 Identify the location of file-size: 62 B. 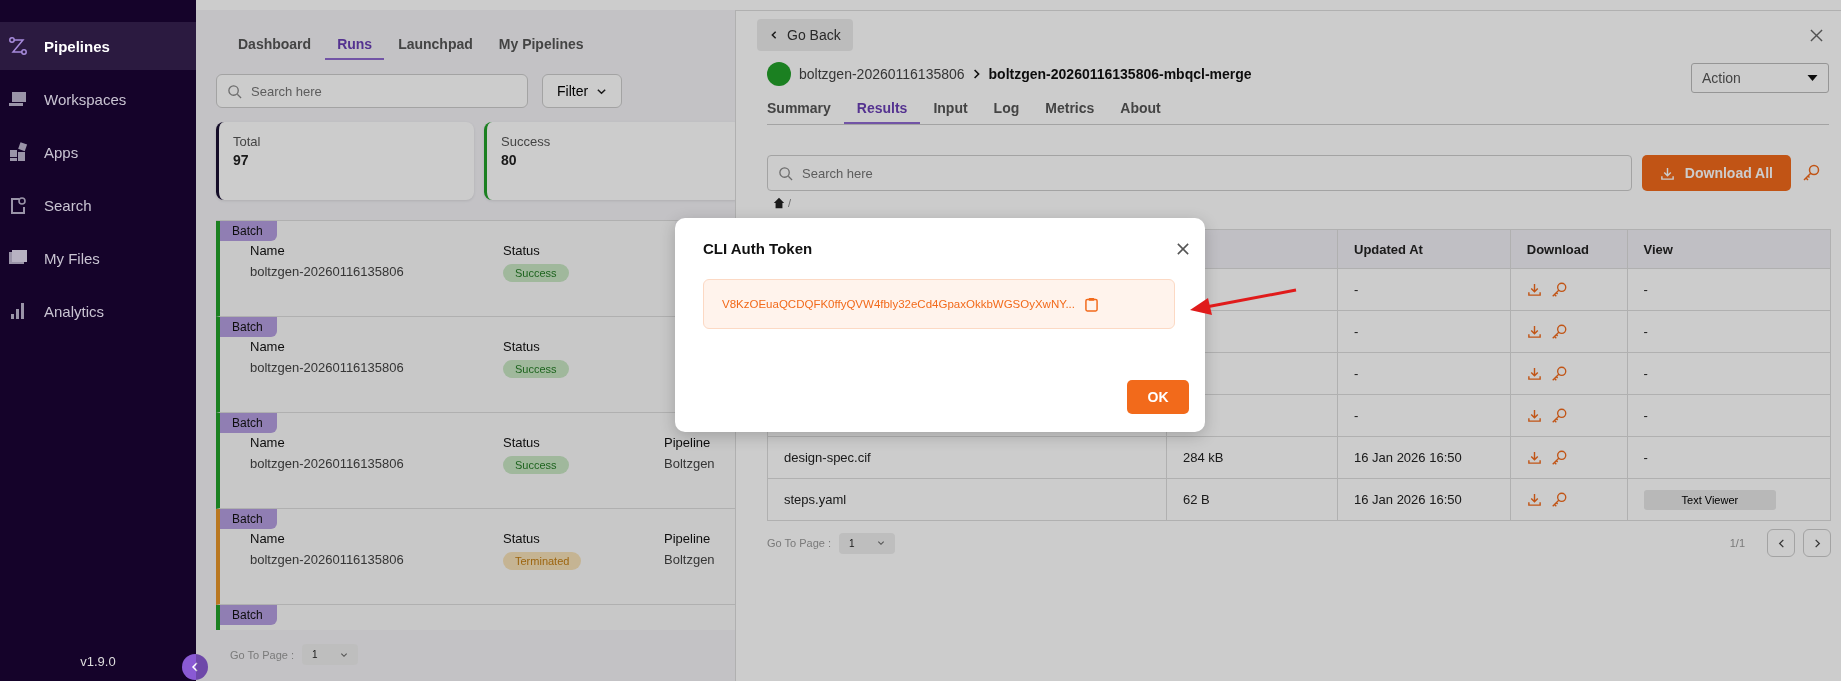
(1196, 499).